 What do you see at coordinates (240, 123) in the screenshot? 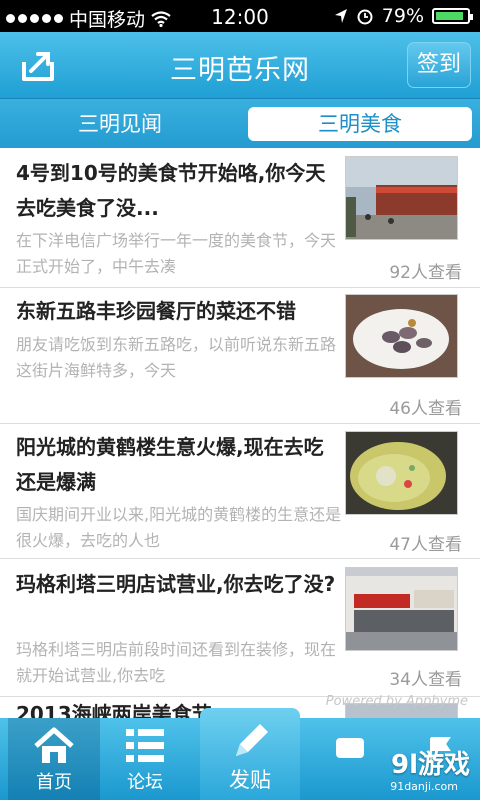
I see `segment-bar: 三明见闻 三明美食` at bounding box center [240, 123].